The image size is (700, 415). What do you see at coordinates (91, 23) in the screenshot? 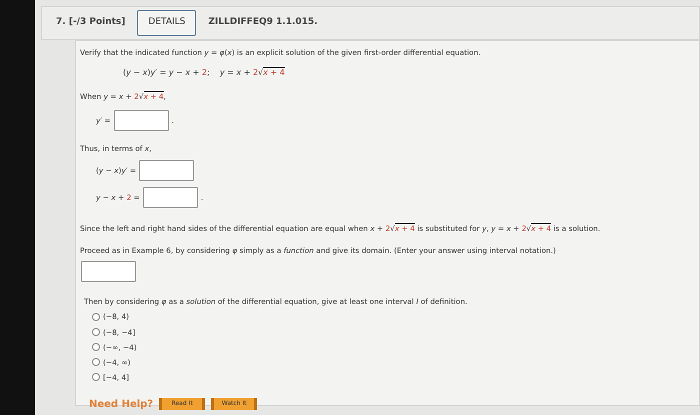
I see `question-points: 7. [-/3 Points]` at bounding box center [91, 23].